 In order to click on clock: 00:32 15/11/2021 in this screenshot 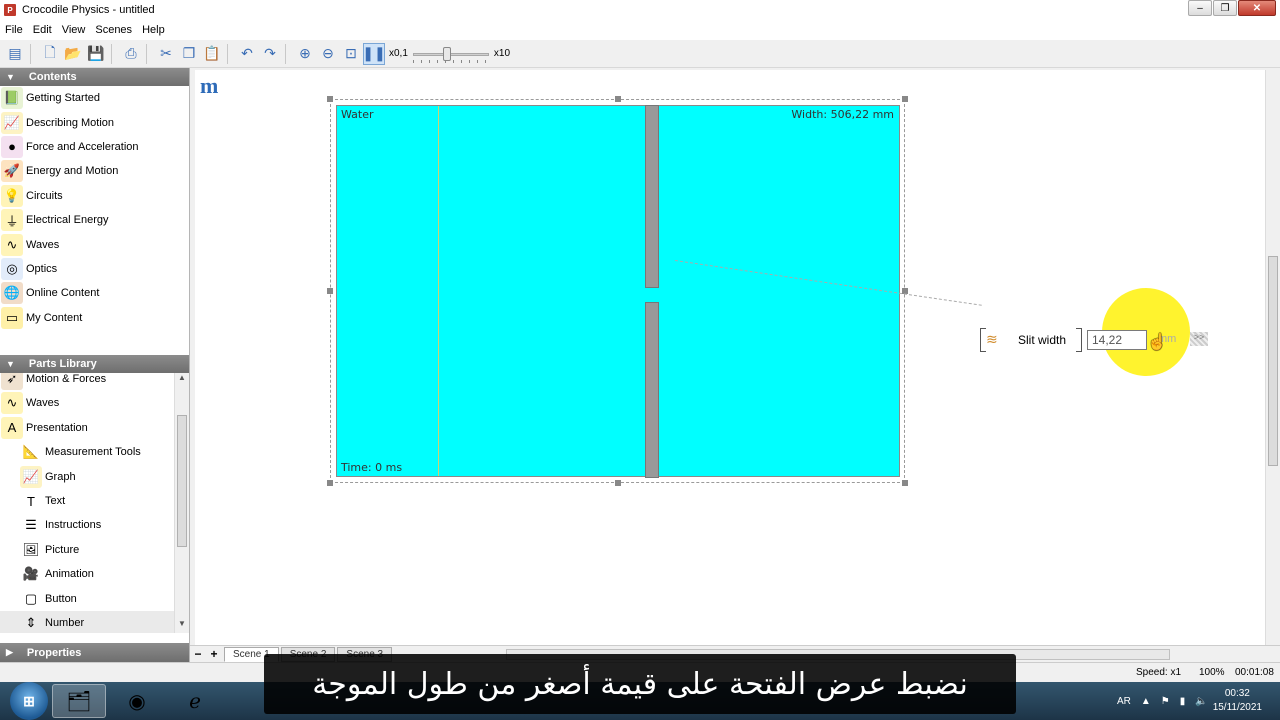, I will do `click(1237, 701)`.